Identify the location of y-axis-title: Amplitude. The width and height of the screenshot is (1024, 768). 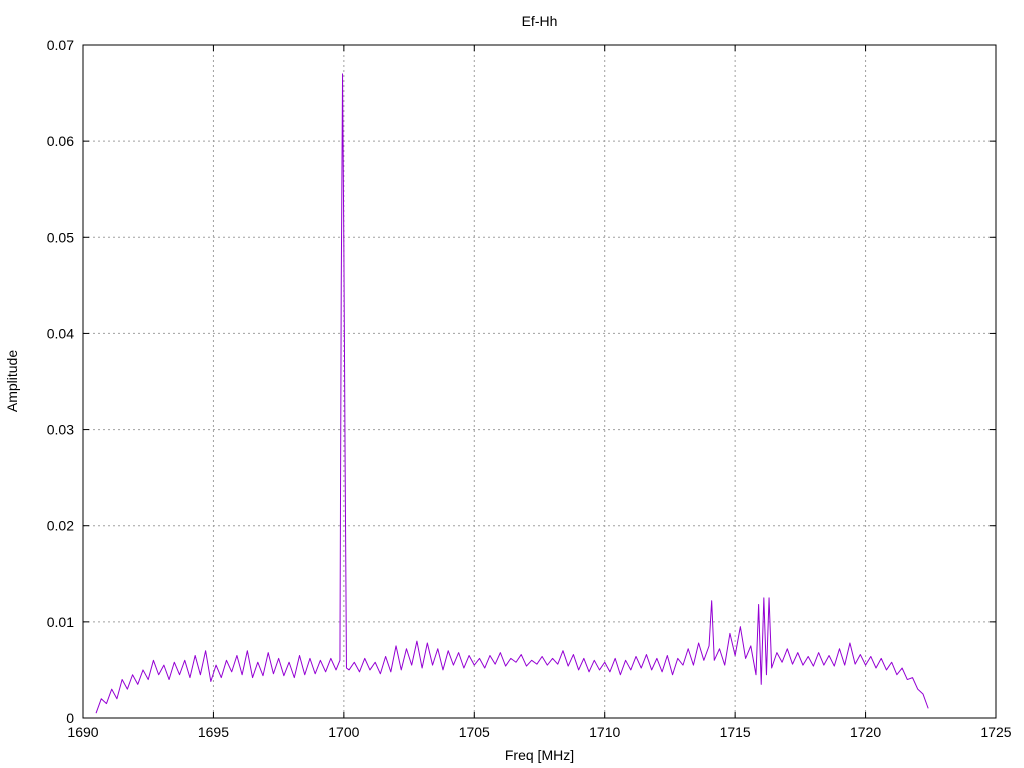
(12, 381).